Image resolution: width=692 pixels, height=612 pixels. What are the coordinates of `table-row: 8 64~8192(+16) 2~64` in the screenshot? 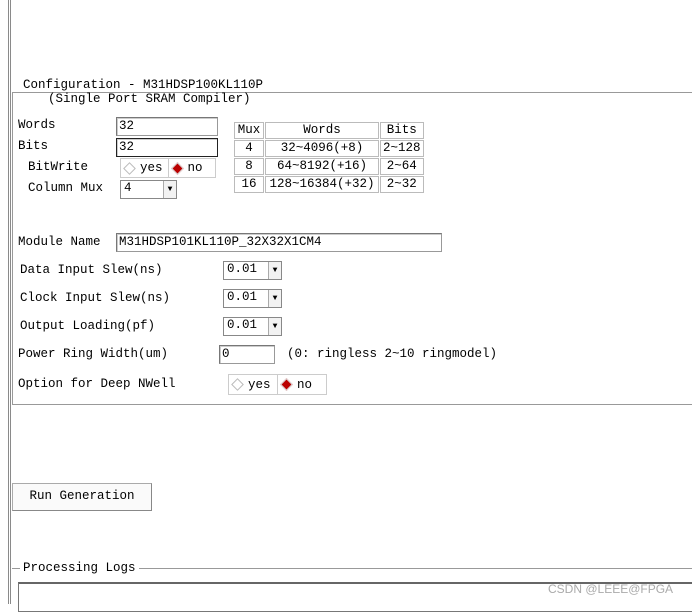 It's located at (329, 166).